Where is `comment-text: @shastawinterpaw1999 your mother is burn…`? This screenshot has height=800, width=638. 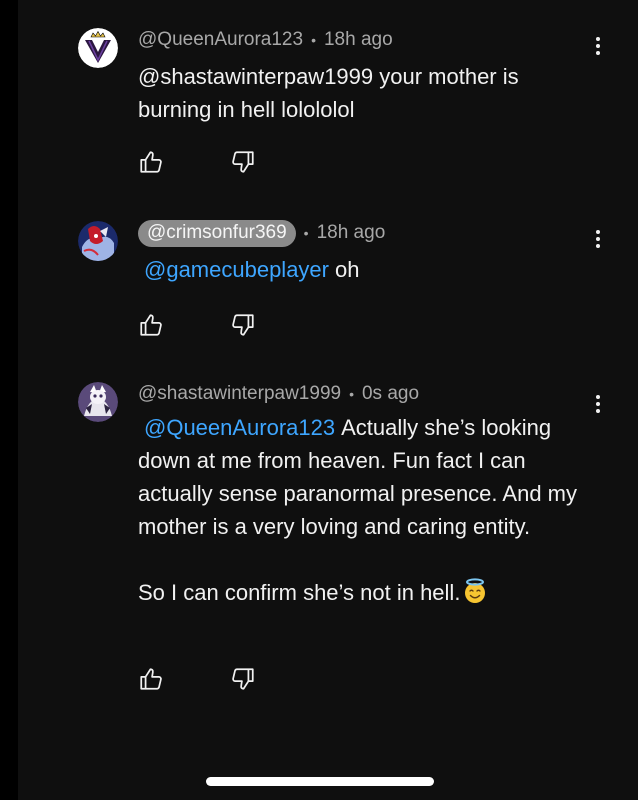
comment-text: @shastawinterpaw1999 your mother is burn… is located at coordinates (363, 93).